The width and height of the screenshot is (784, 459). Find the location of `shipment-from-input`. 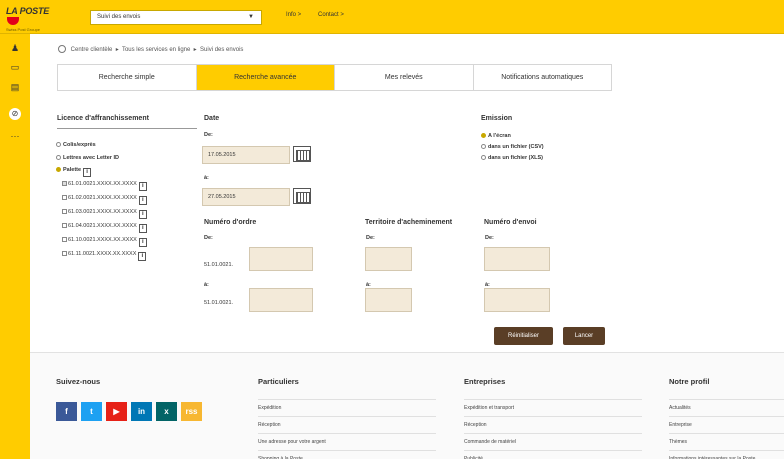

shipment-from-input is located at coordinates (517, 259).